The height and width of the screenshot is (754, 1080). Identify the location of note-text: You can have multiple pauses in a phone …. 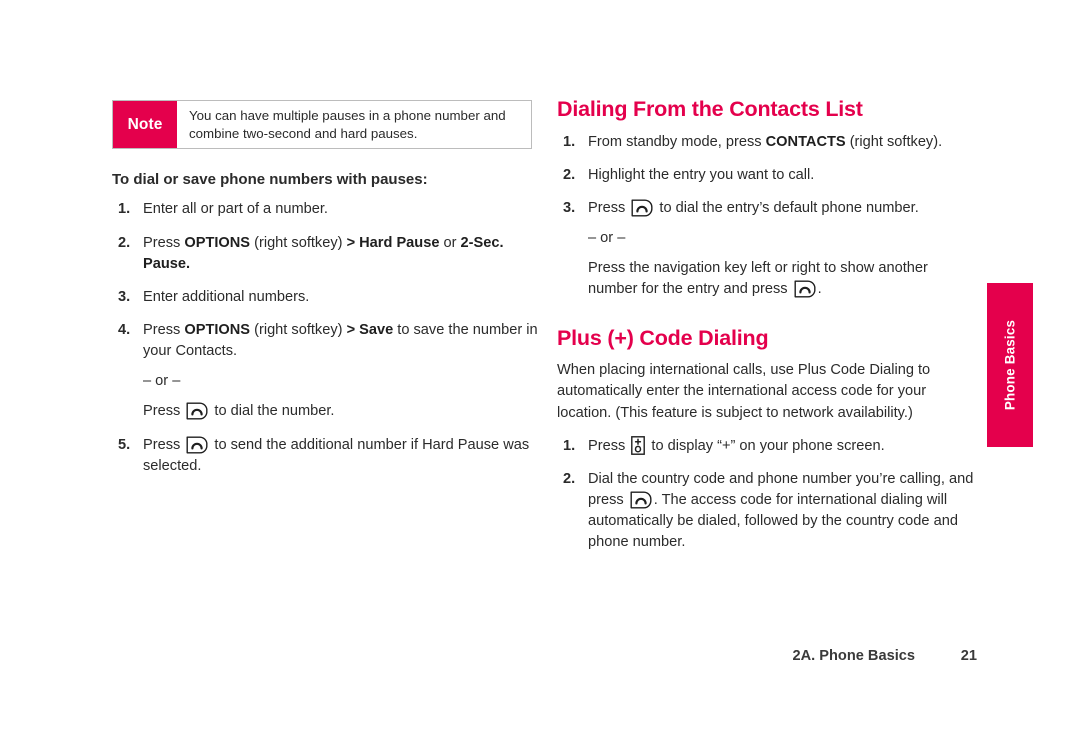
(347, 124).